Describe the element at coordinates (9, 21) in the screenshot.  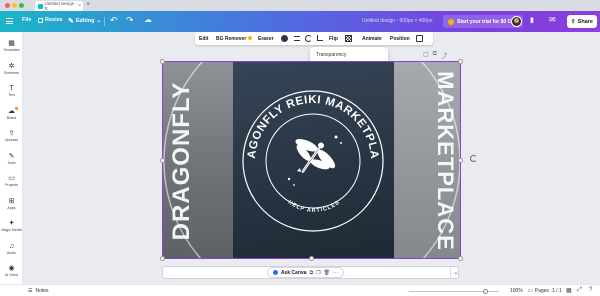
I see `menu-icon` at that location.